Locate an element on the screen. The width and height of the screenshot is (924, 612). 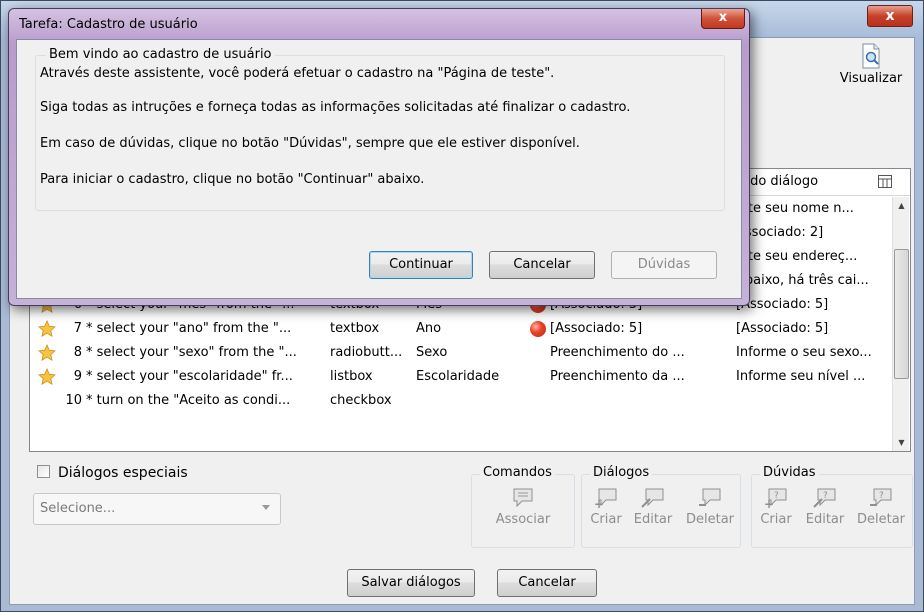
duvidas-criar-label: Criar is located at coordinates (776, 519).